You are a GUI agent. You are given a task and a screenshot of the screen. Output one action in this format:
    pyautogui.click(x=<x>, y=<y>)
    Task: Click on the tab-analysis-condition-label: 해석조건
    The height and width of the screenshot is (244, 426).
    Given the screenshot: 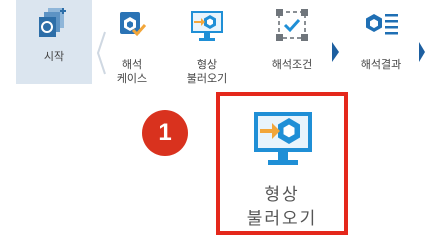 What is the action you would take?
    pyautogui.click(x=292, y=64)
    